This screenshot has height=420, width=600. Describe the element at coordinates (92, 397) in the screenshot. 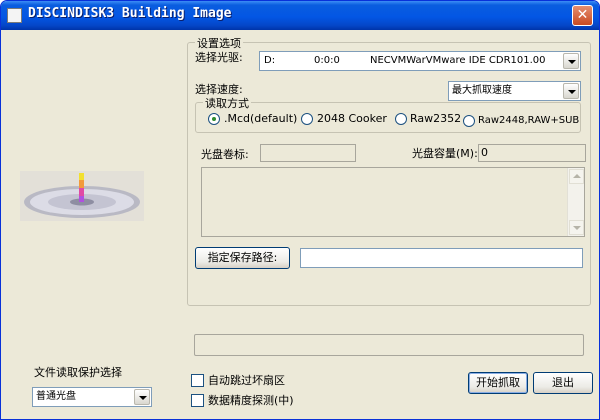

I see `protection-select: 普通光盘` at that location.